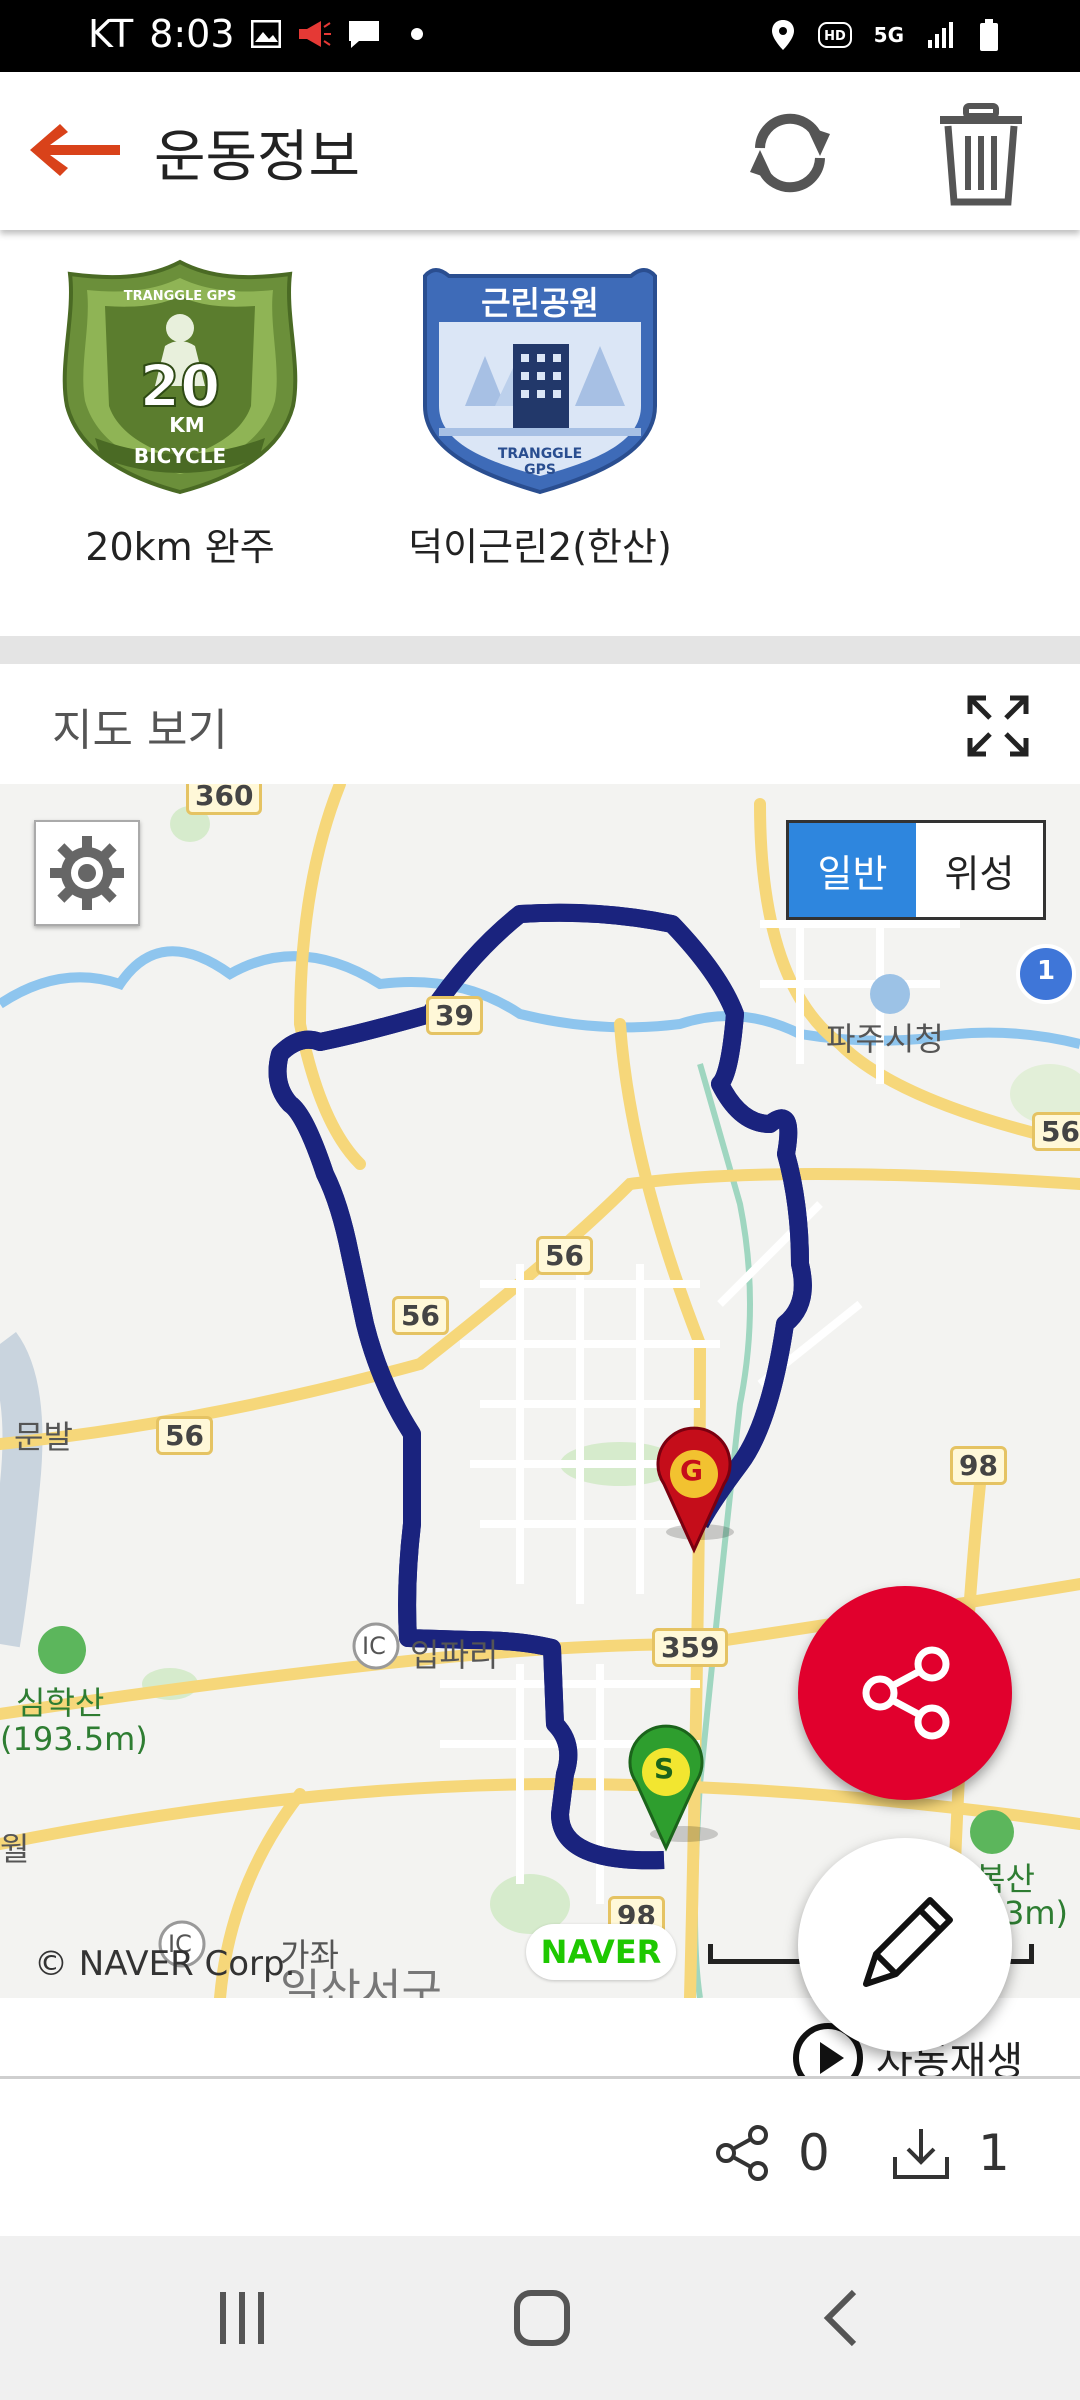  I want to click on carrier-label: KT, so click(111, 34).